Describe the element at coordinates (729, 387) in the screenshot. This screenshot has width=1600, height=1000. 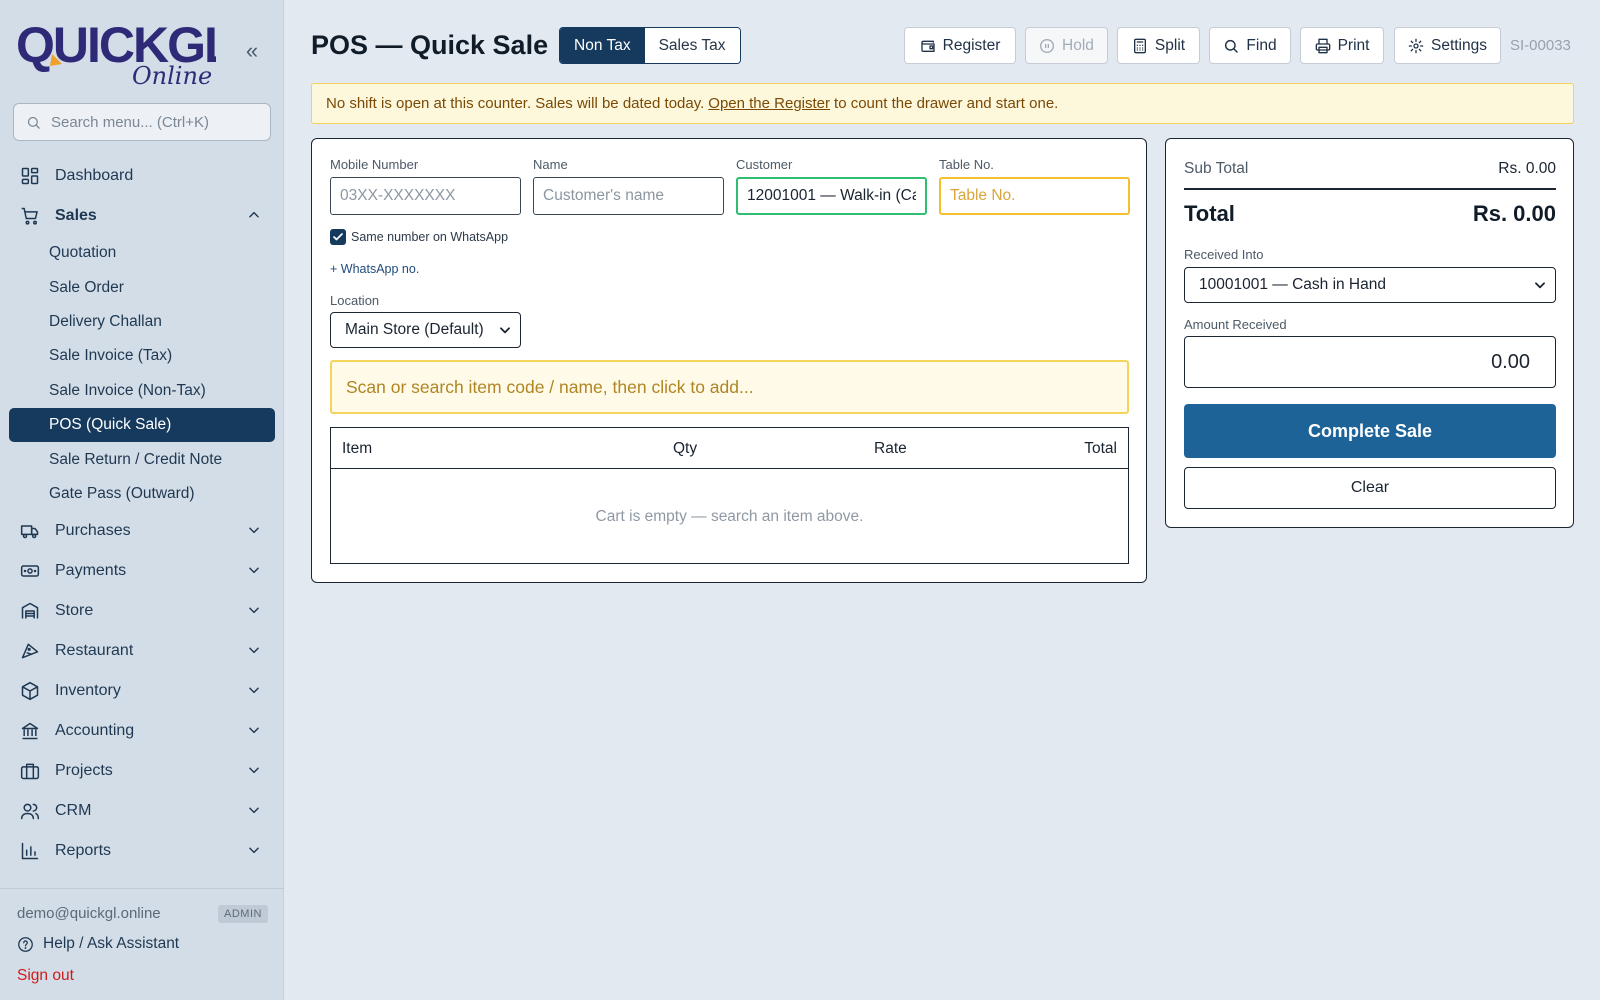
I see `item-search-input` at that location.